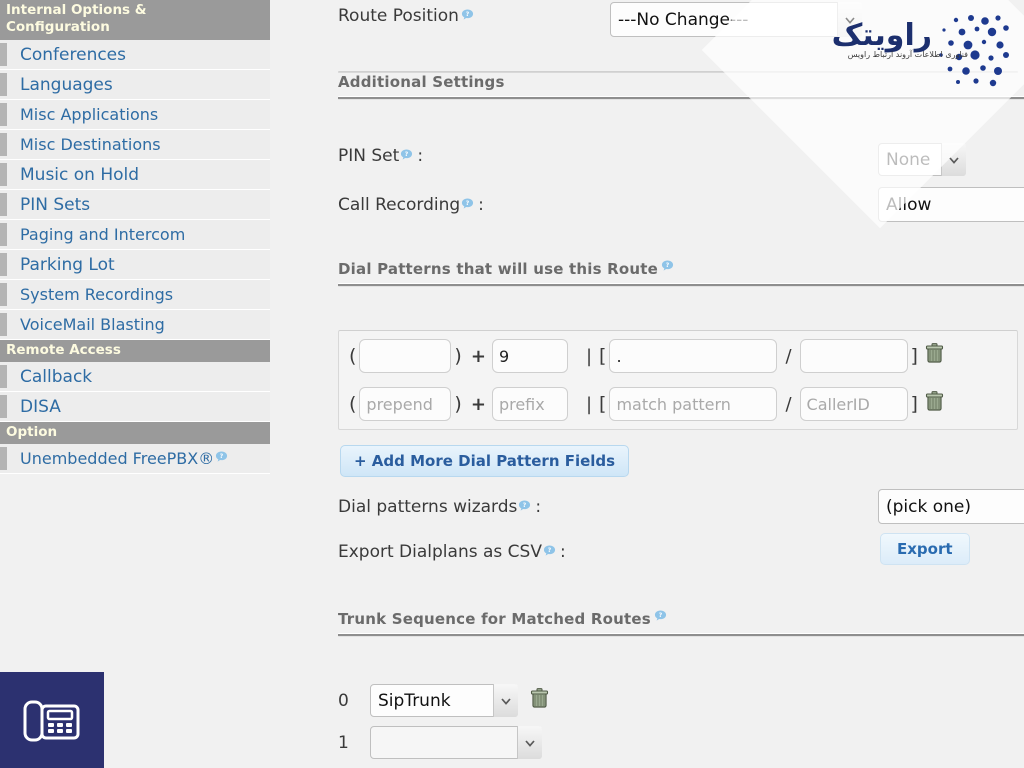 The width and height of the screenshot is (1024, 768). What do you see at coordinates (398, 16) in the screenshot?
I see `route-position-label: Route Position` at bounding box center [398, 16].